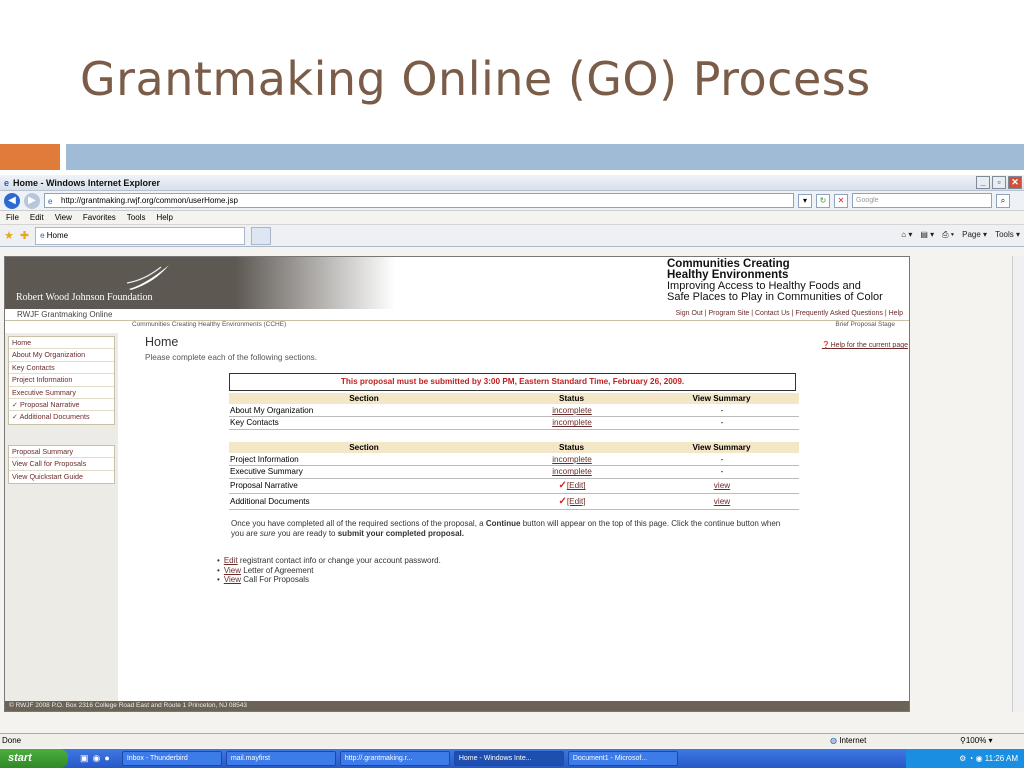 This screenshot has width=1024, height=768. What do you see at coordinates (37, 217) in the screenshot?
I see `menu-edit: Edit` at bounding box center [37, 217].